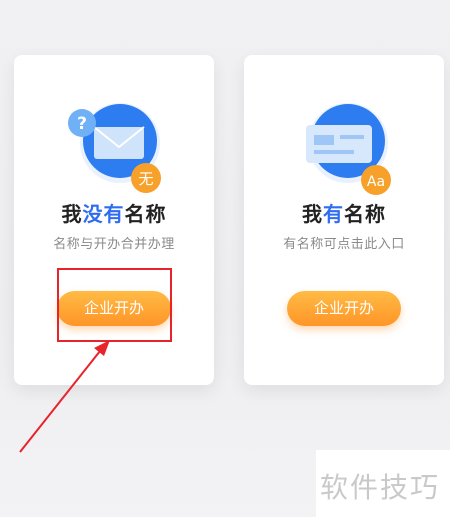 The image size is (450, 517). I want to click on watermark: 软件技巧, so click(380, 487).